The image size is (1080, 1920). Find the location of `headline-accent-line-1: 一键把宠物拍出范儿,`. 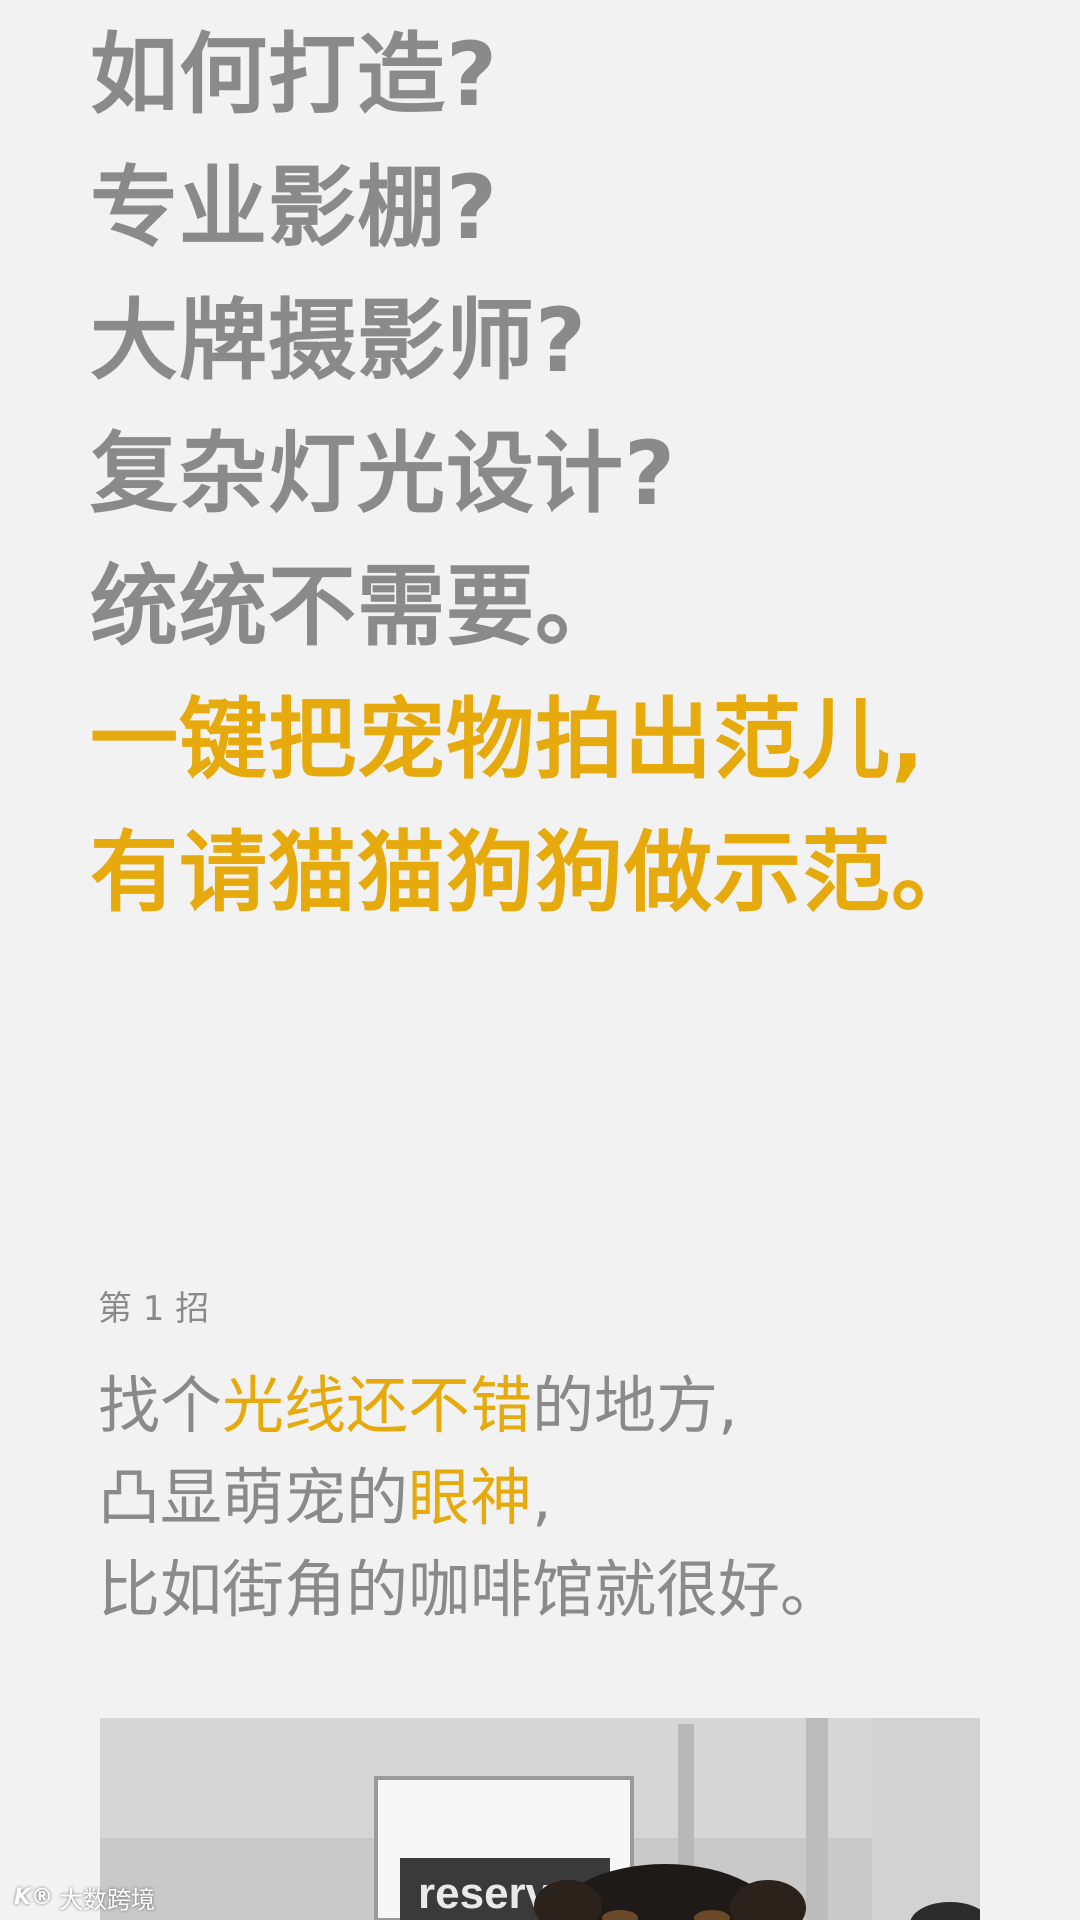

headline-accent-line-1: 一键把宠物拍出范儿, is located at coordinates (508, 739).